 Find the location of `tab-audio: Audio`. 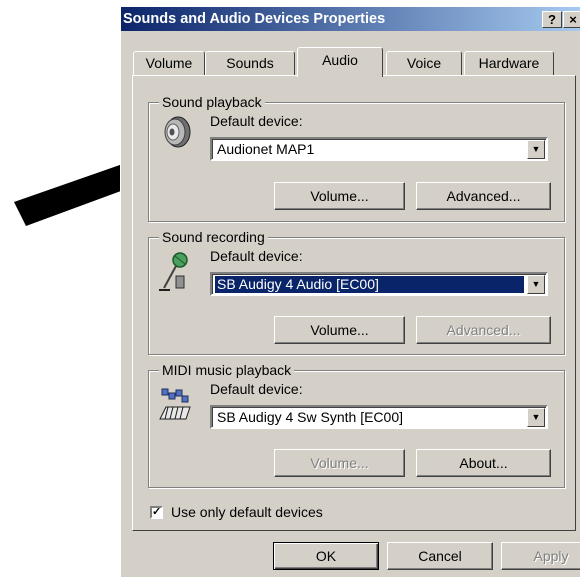

tab-audio: Audio is located at coordinates (340, 62).